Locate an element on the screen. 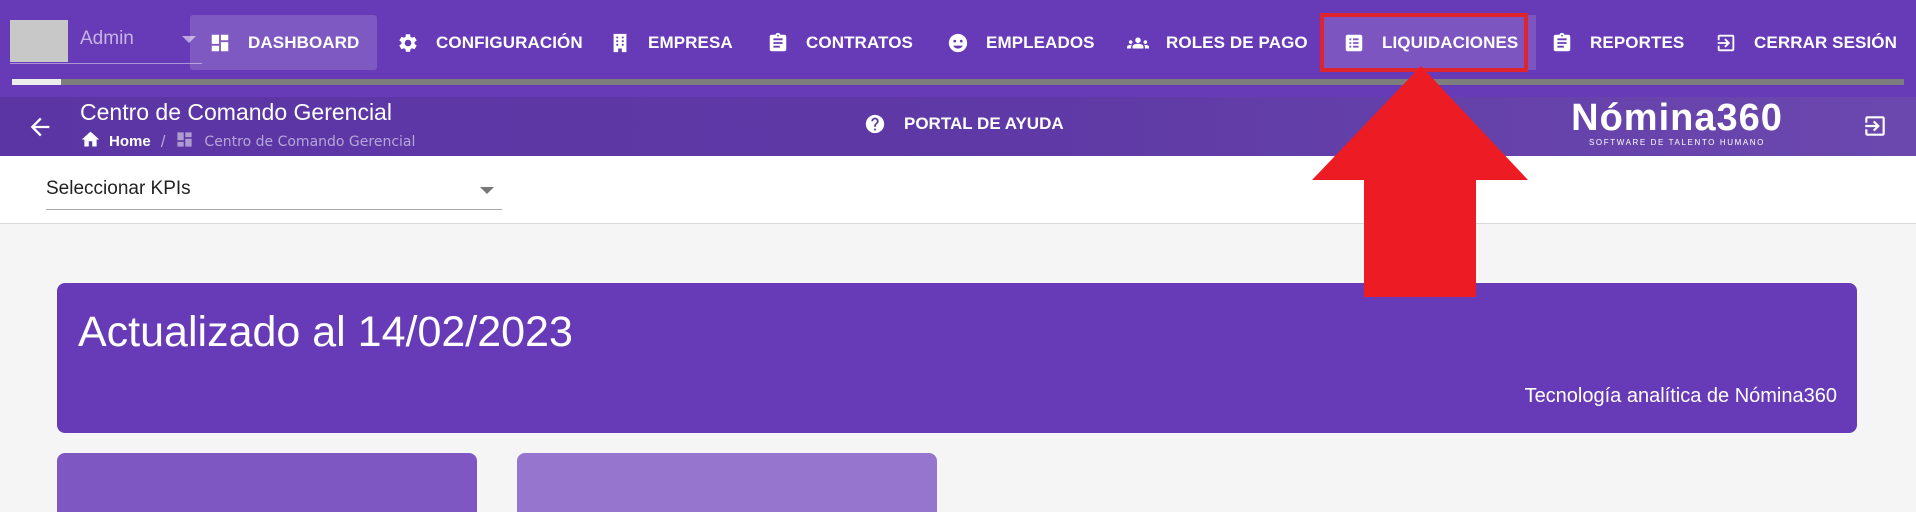 The image size is (1916, 512). nav-item-label: DASHBOARD is located at coordinates (304, 42).